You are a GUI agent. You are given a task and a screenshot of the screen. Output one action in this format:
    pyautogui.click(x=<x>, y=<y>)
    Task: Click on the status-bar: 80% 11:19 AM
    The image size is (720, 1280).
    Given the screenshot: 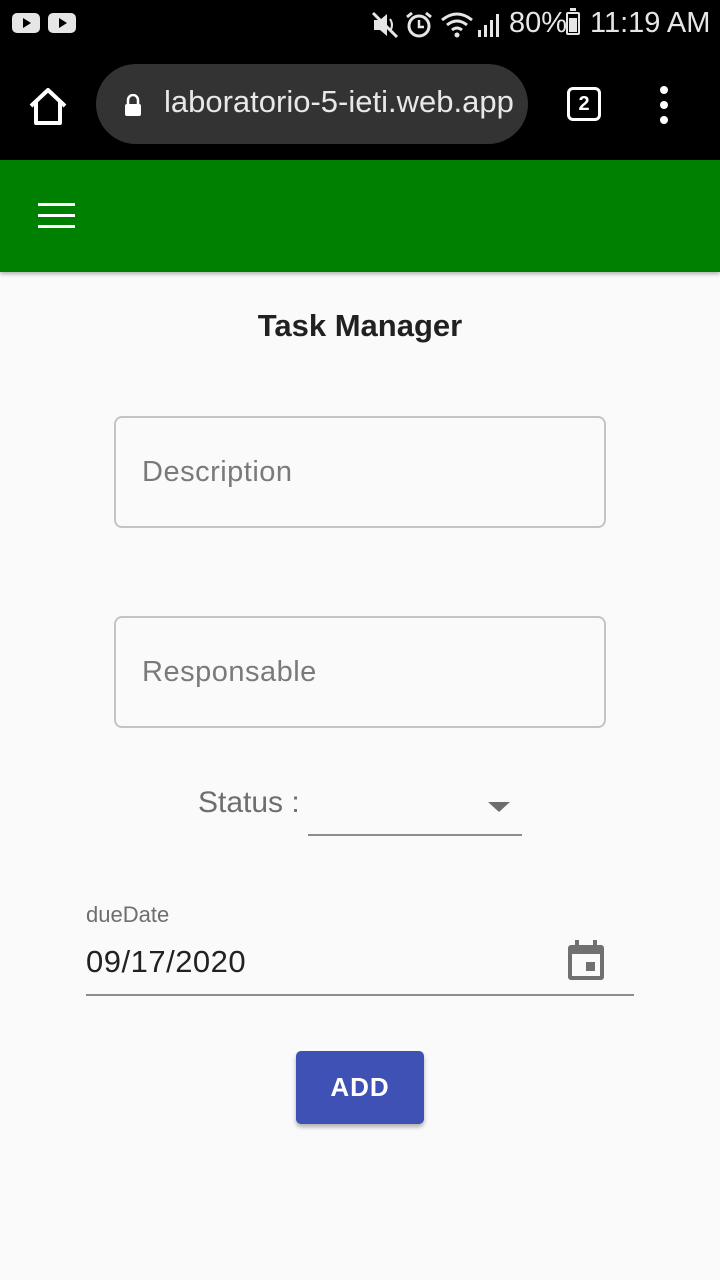 What is the action you would take?
    pyautogui.click(x=360, y=25)
    